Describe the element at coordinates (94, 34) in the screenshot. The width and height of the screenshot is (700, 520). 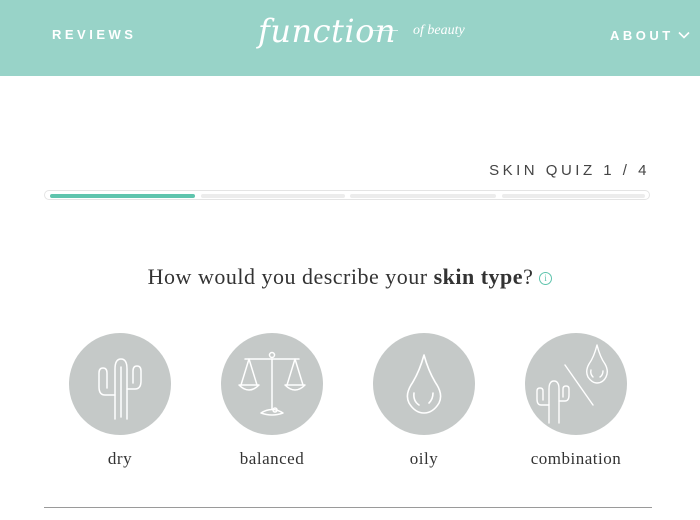
I see `nav-reviews-link: REVIEWS` at that location.